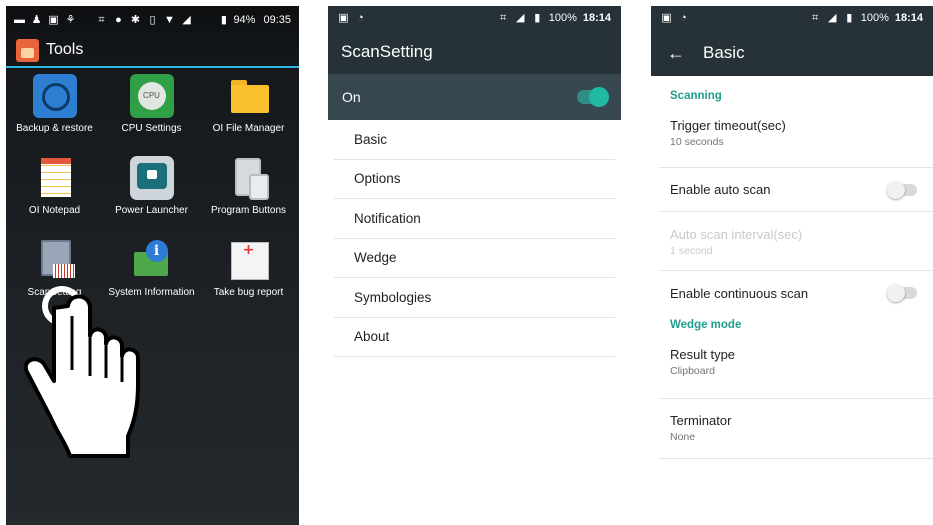 This screenshot has height=525, width=933. Describe the element at coordinates (724, 52) in the screenshot. I see `page-title: Basic` at that location.